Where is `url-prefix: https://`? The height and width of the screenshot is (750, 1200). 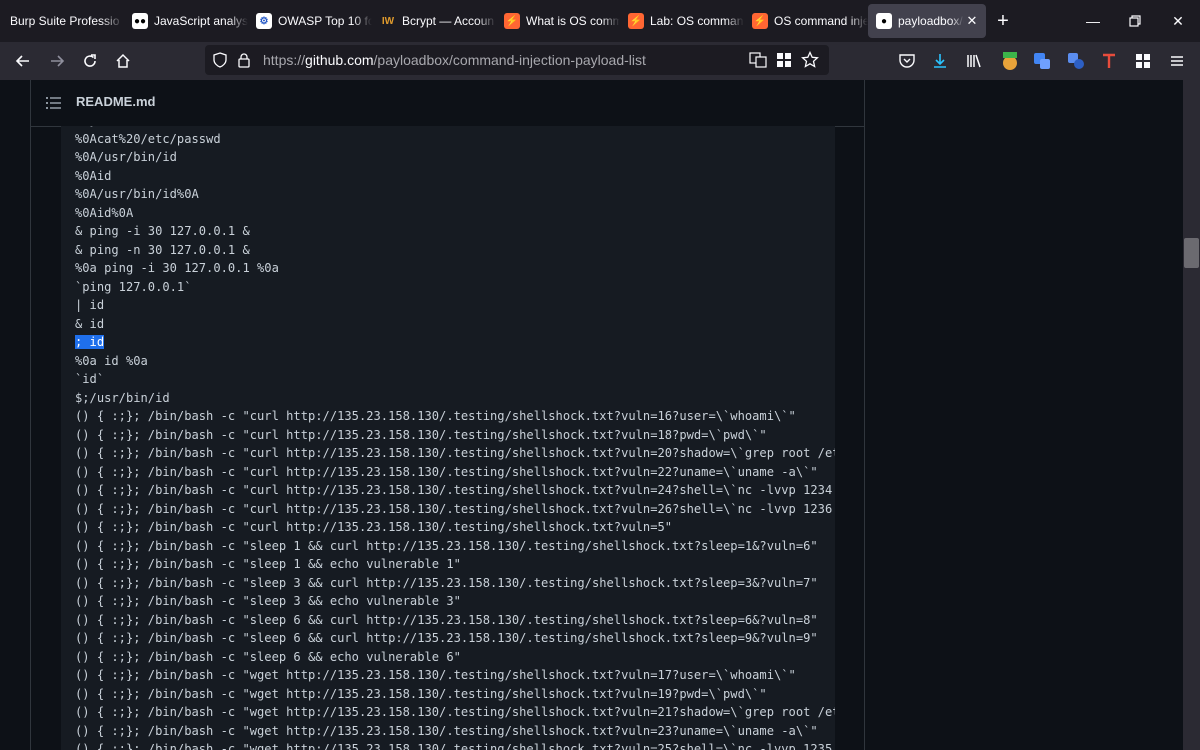 url-prefix: https:// is located at coordinates (284, 60).